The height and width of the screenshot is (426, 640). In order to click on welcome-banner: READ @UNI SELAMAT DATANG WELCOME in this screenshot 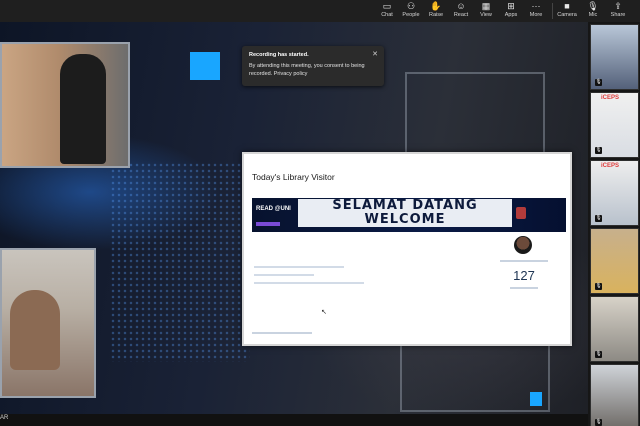, I will do `click(409, 215)`.